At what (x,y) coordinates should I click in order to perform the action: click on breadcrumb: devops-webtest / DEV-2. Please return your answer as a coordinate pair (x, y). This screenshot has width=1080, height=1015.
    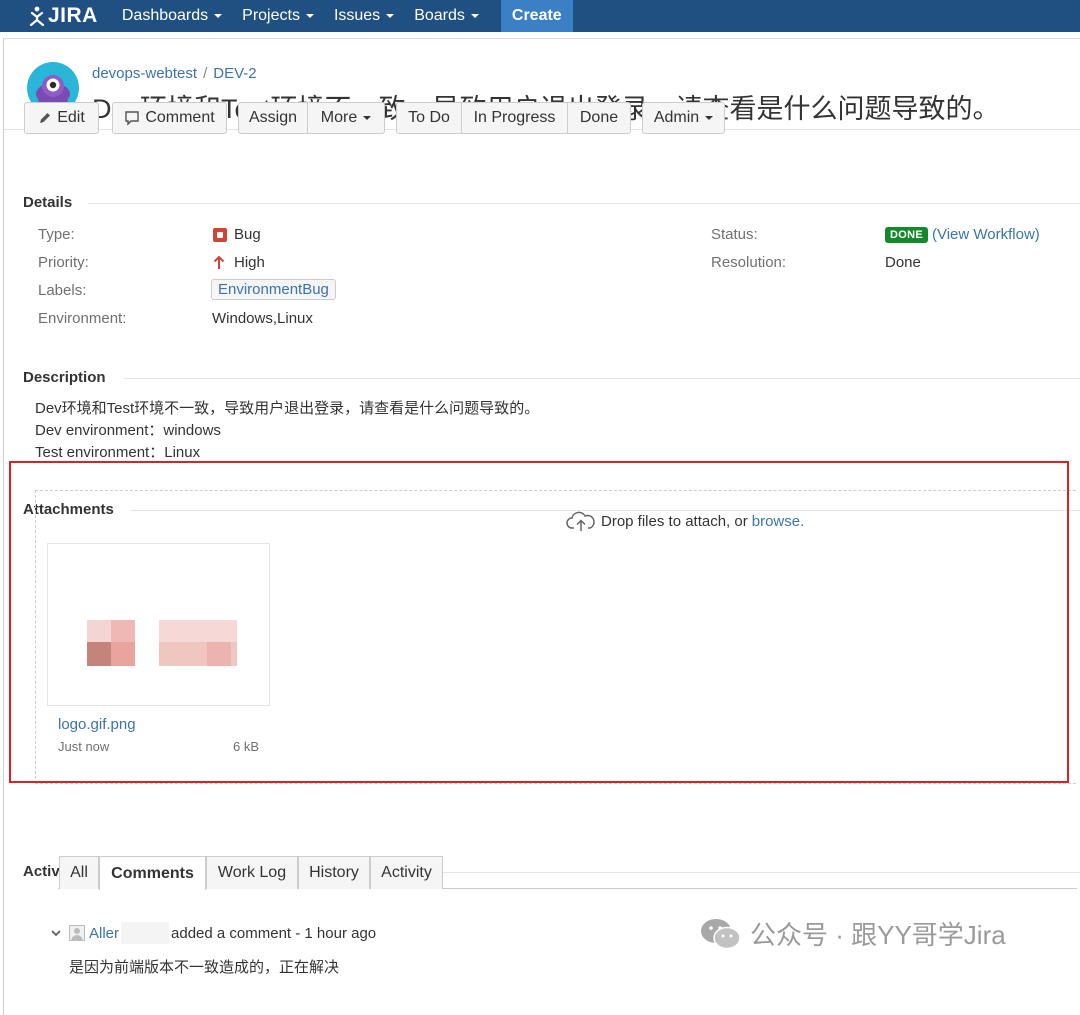
    Looking at the image, I should click on (174, 73).